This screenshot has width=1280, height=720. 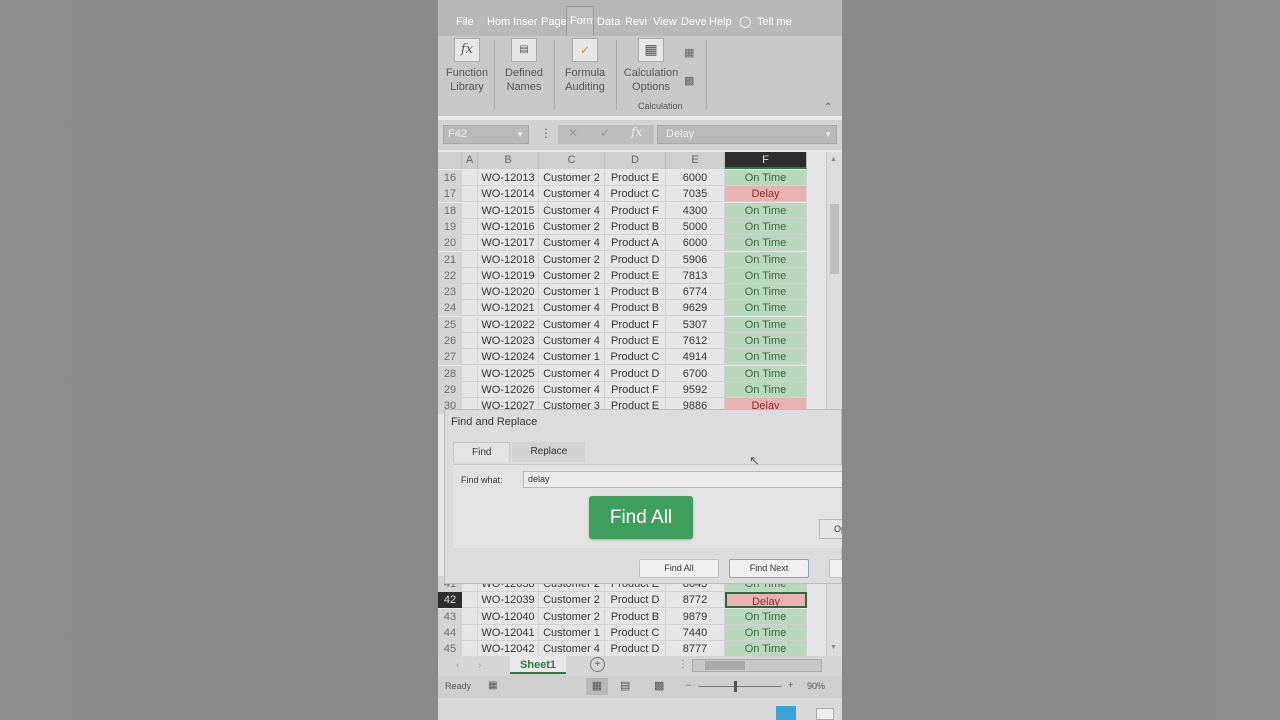 I want to click on collapse-ribbon-icon: ⌃, so click(x=828, y=107).